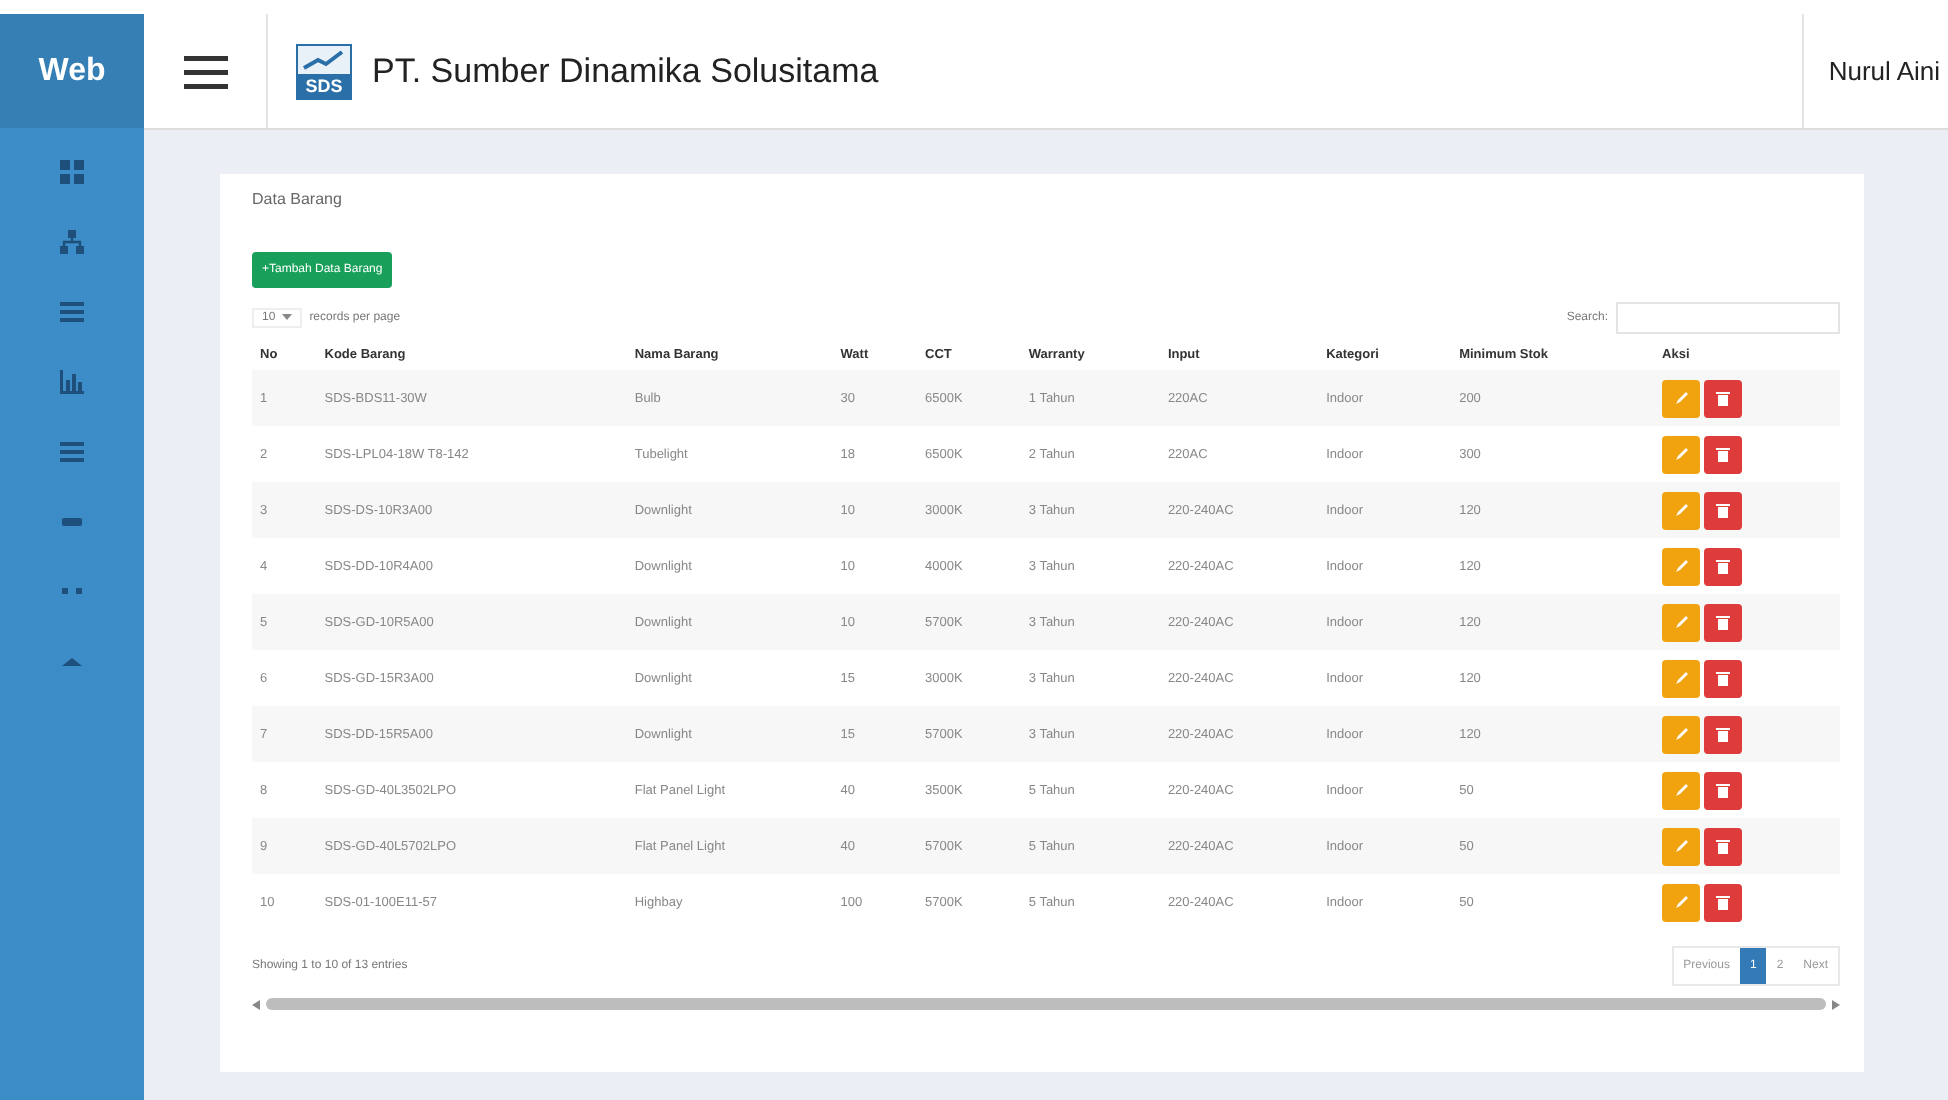  I want to click on caret-icon, so click(286, 318).